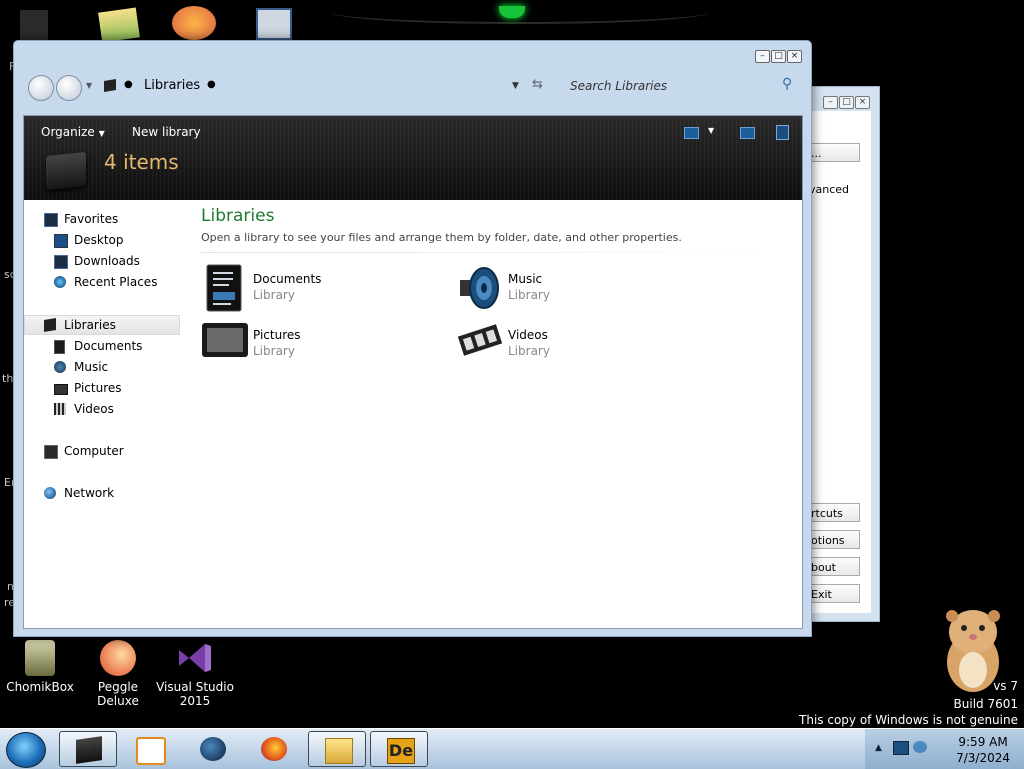 The image size is (1024, 769). What do you see at coordinates (141, 162) in the screenshot?
I see `item-count: 4 items` at bounding box center [141, 162].